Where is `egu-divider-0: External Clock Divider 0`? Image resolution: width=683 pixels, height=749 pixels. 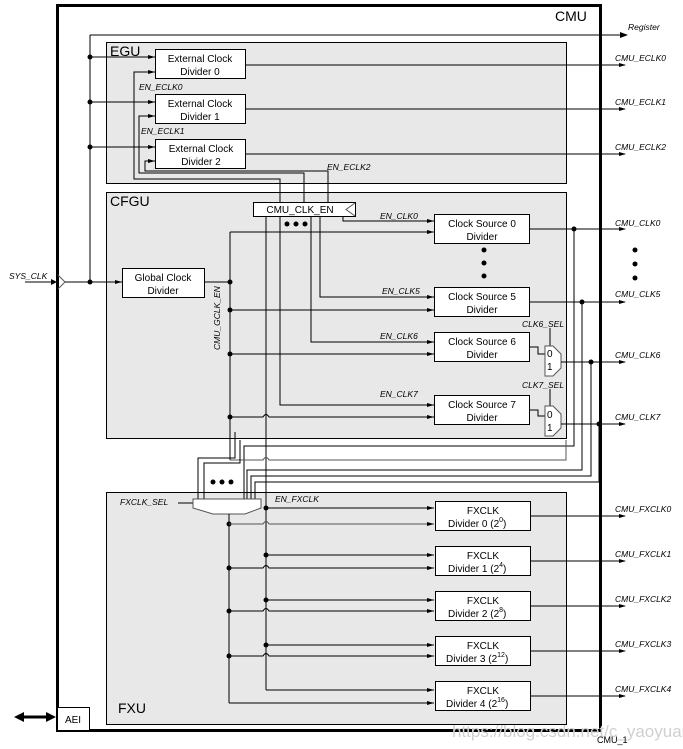
egu-divider-0: External Clock Divider 0 is located at coordinates (200, 64).